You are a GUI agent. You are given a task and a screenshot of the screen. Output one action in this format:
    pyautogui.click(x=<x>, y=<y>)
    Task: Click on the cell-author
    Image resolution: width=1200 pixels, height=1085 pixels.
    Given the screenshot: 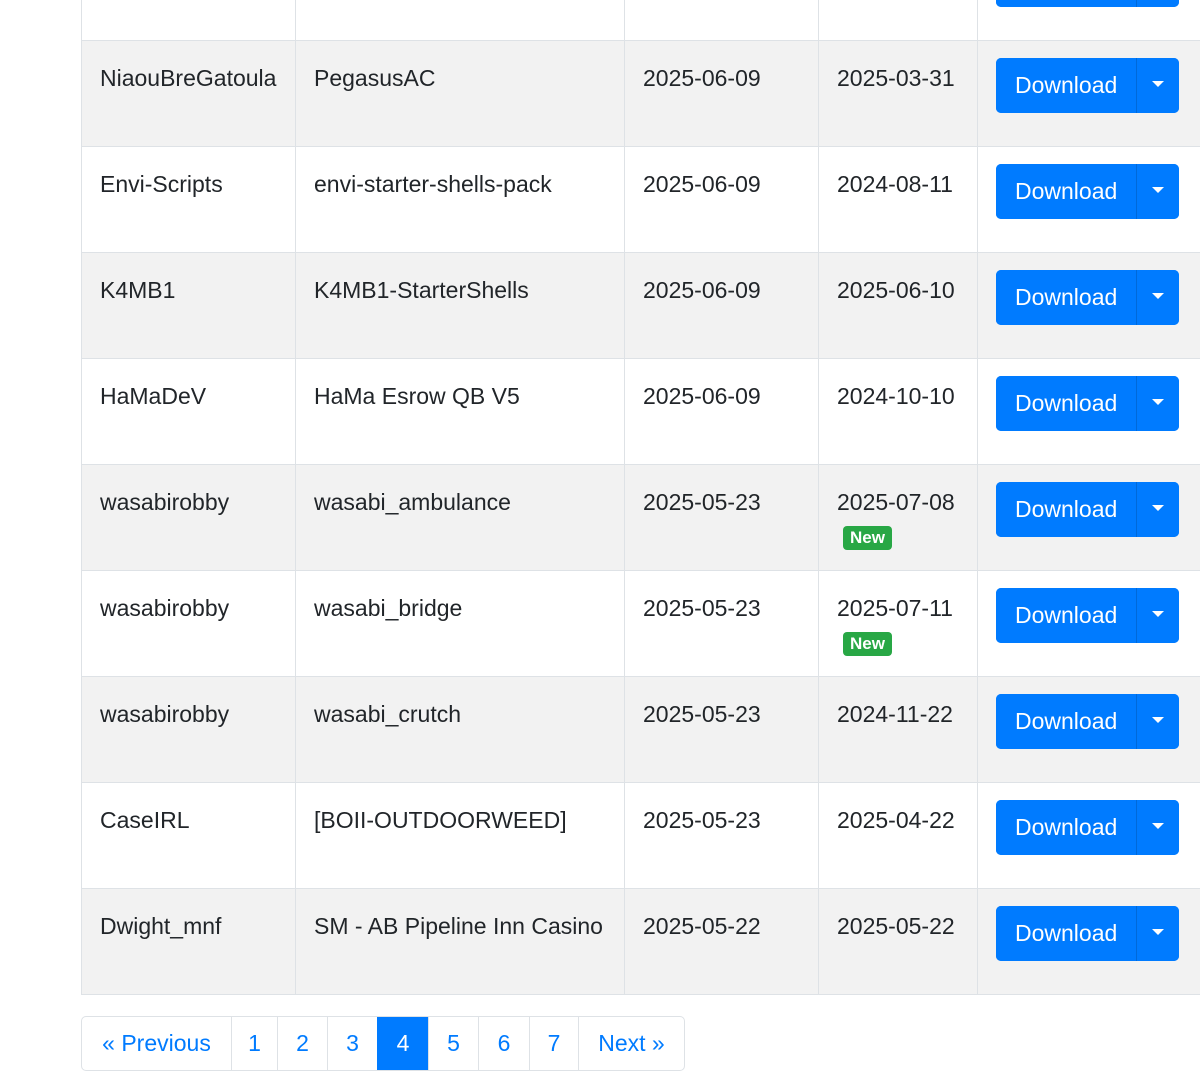 What is the action you would take?
    pyautogui.click(x=188, y=20)
    